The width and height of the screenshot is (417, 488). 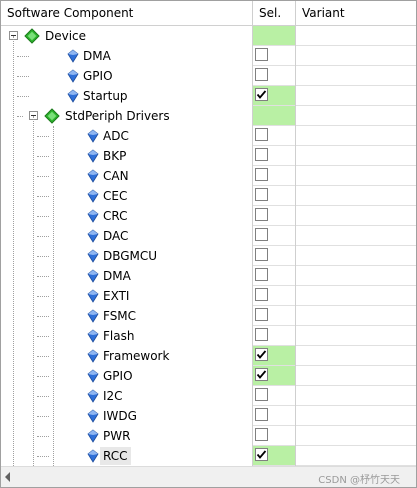 I want to click on tree-row: EXTI, so click(x=208, y=296).